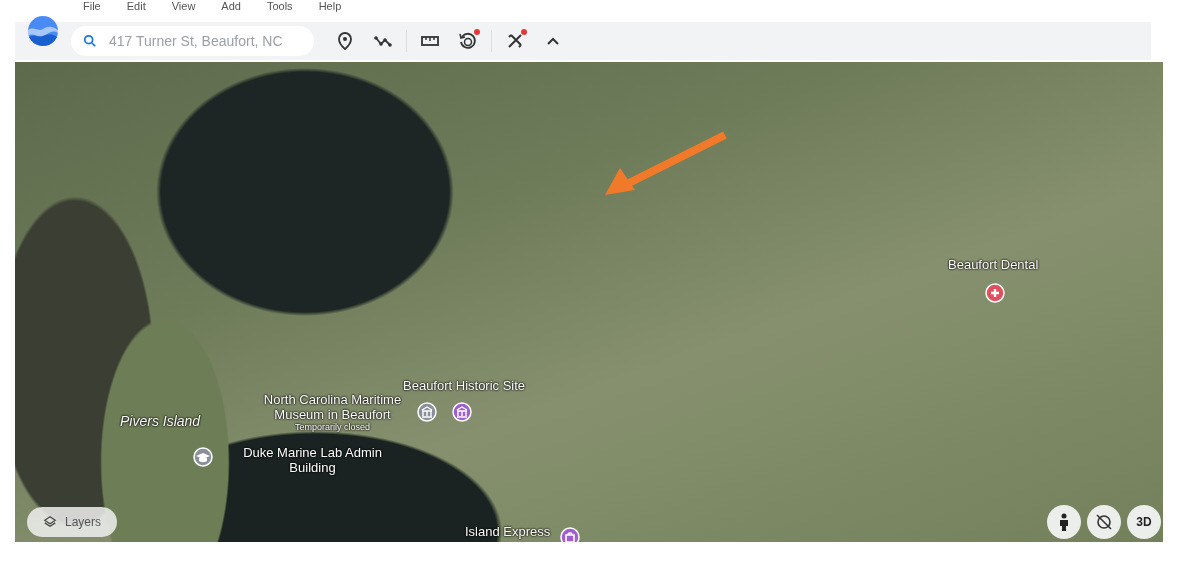  Describe the element at coordinates (196, 41) in the screenshot. I see `search-text: 417 Turner St, Beaufort, NC` at that location.